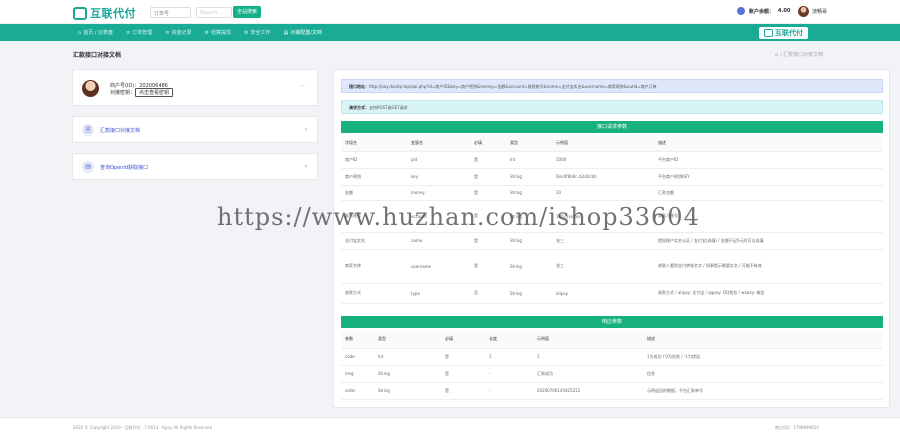 The image size is (900, 437). Describe the element at coordinates (374, 160) in the screenshot. I see `table-cell: 商户ID` at that location.